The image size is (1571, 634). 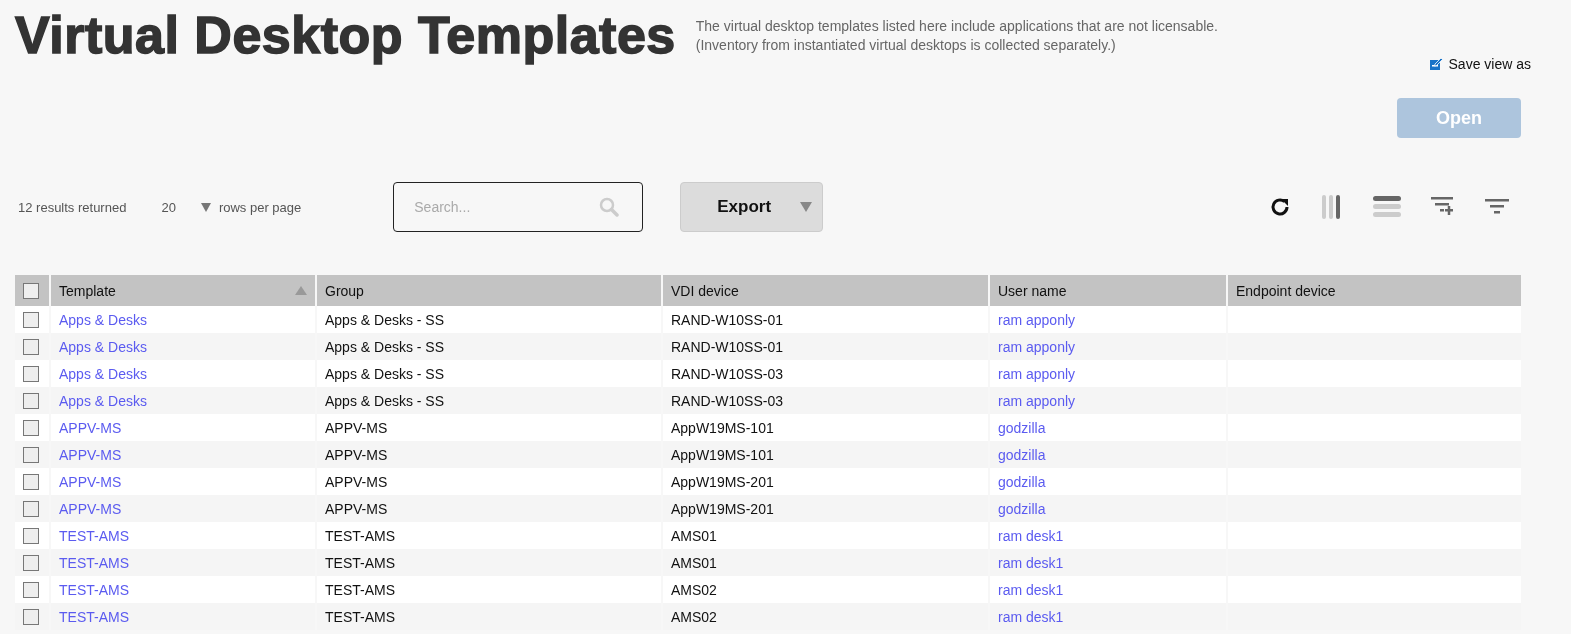 I want to click on table-cell: RAND-W10SS-03, so click(x=825, y=373).